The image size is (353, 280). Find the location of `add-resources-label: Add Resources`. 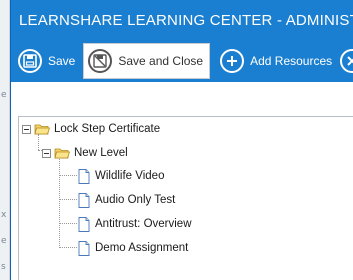

add-resources-label: Add Resources is located at coordinates (291, 61).